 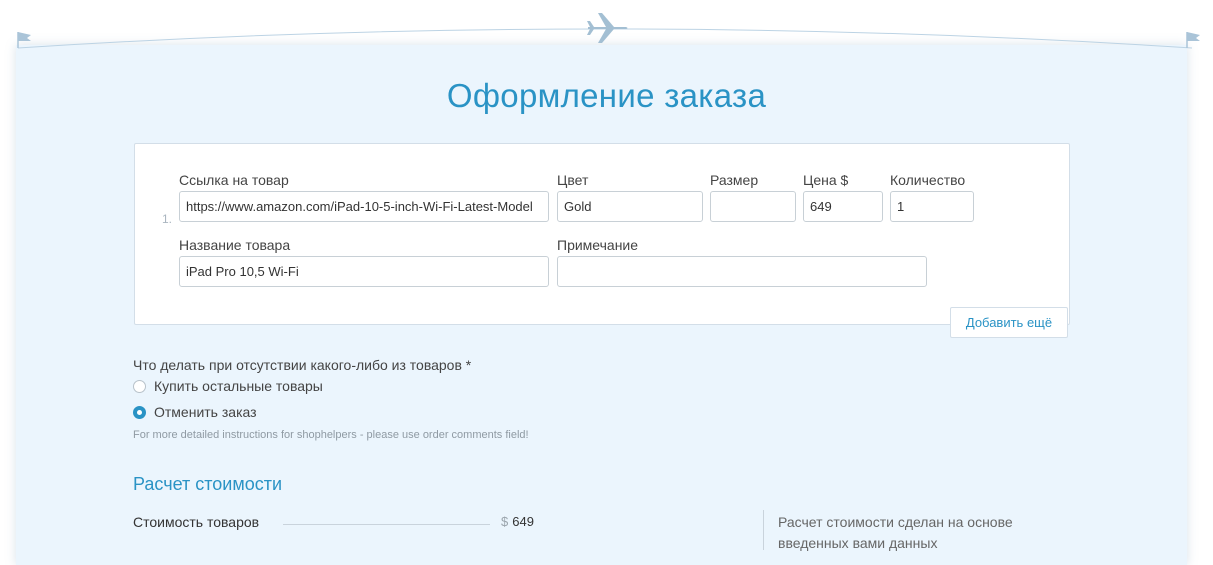 What do you see at coordinates (235, 245) in the screenshot?
I see `product-name-label: Название товара` at bounding box center [235, 245].